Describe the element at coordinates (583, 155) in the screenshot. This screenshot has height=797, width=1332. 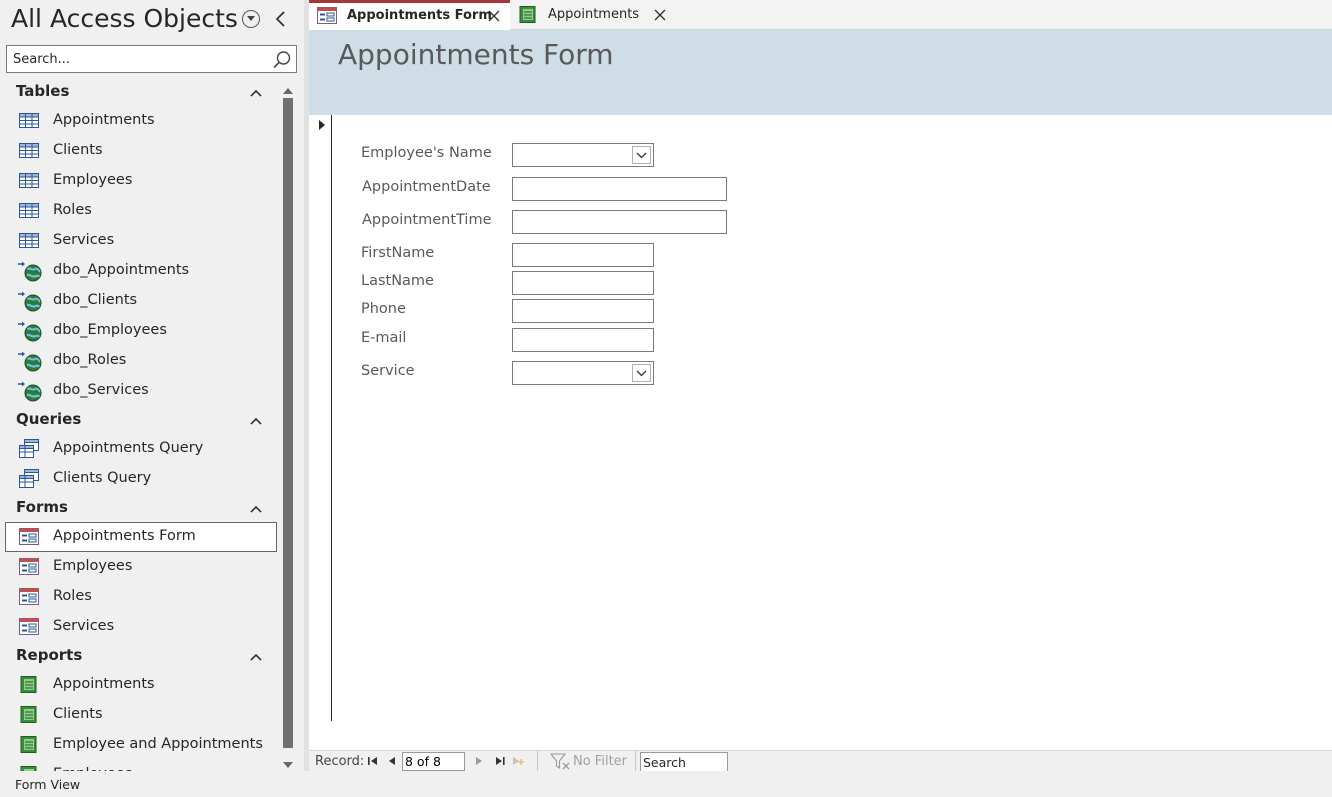
I see `employee-name-combo` at that location.